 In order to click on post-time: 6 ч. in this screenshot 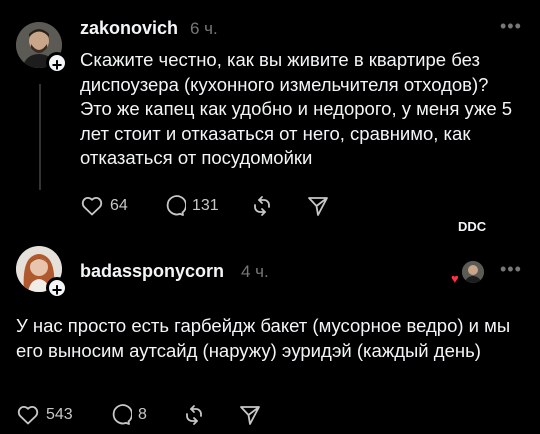, I will do `click(204, 28)`.